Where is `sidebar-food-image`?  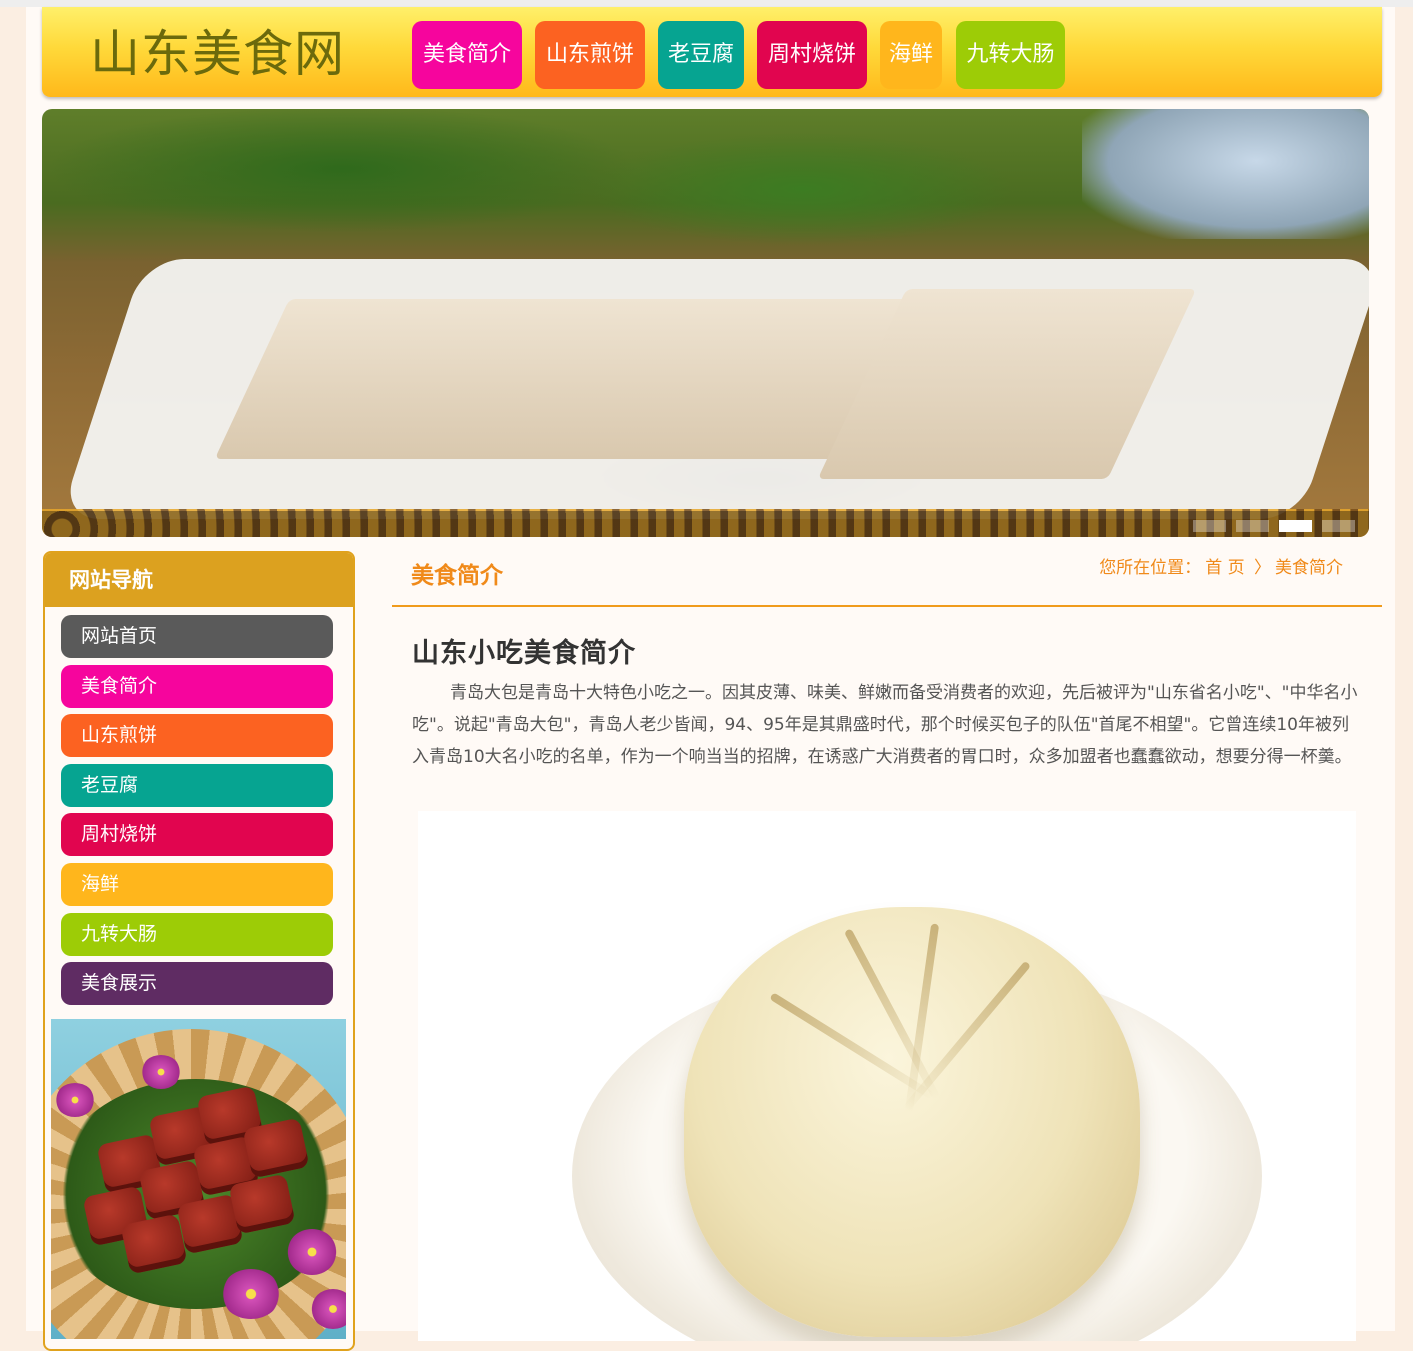 sidebar-food-image is located at coordinates (198, 1179).